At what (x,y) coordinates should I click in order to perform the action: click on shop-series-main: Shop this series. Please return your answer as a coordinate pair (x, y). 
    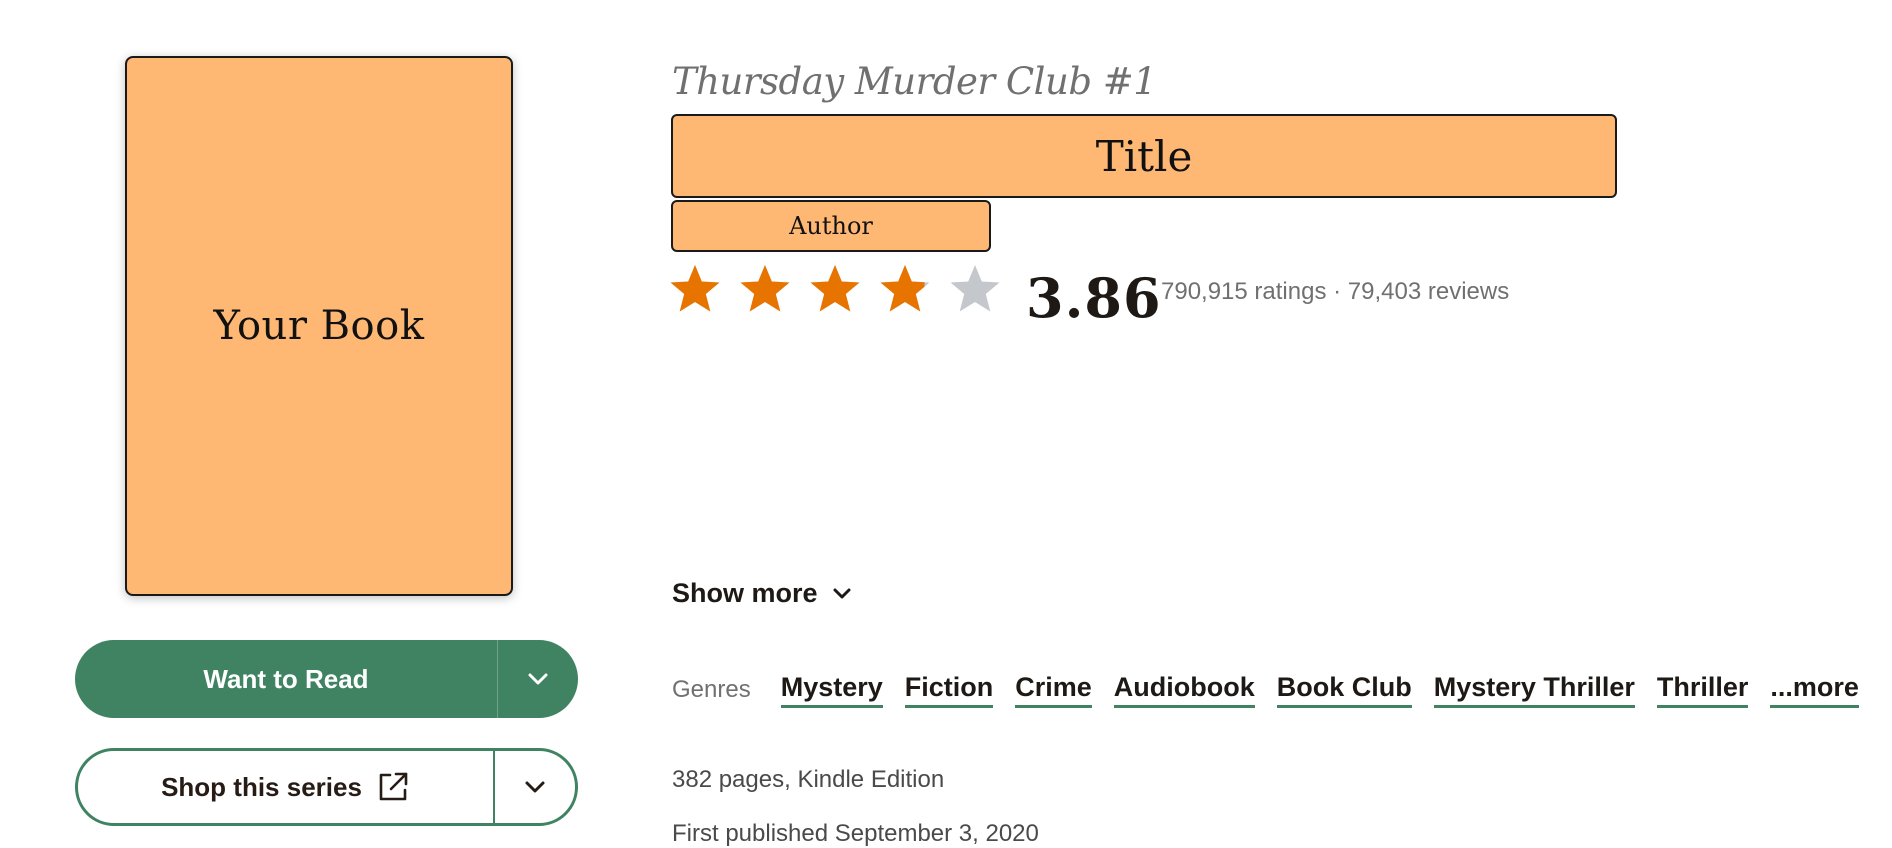
    Looking at the image, I should click on (285, 787).